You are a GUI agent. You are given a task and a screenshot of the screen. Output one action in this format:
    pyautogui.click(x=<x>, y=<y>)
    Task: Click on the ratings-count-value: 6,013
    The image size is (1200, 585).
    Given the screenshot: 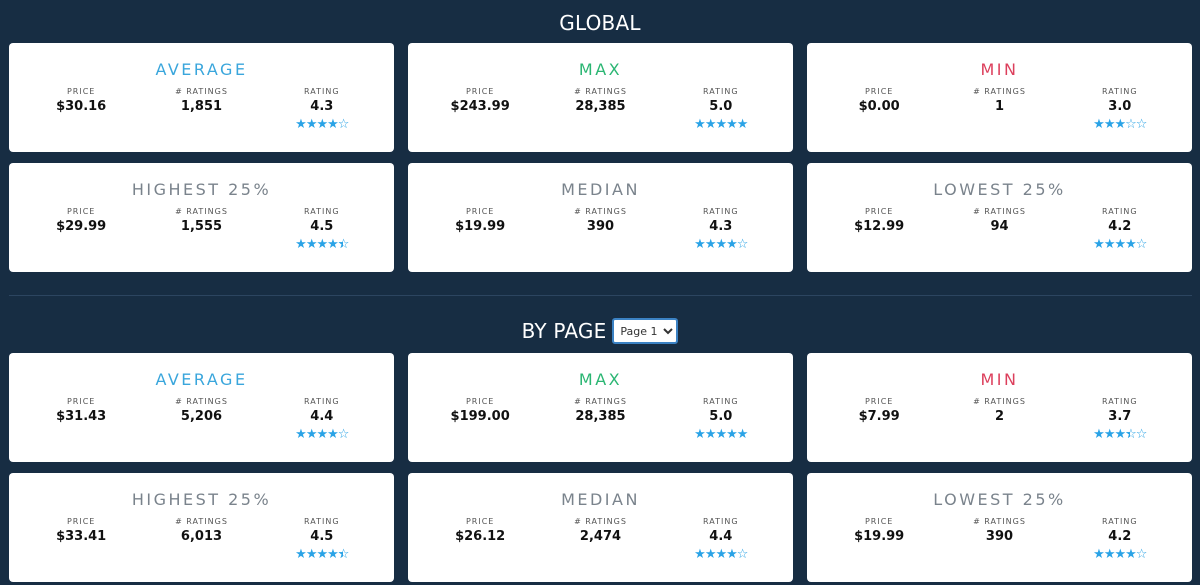 What is the action you would take?
    pyautogui.click(x=201, y=536)
    